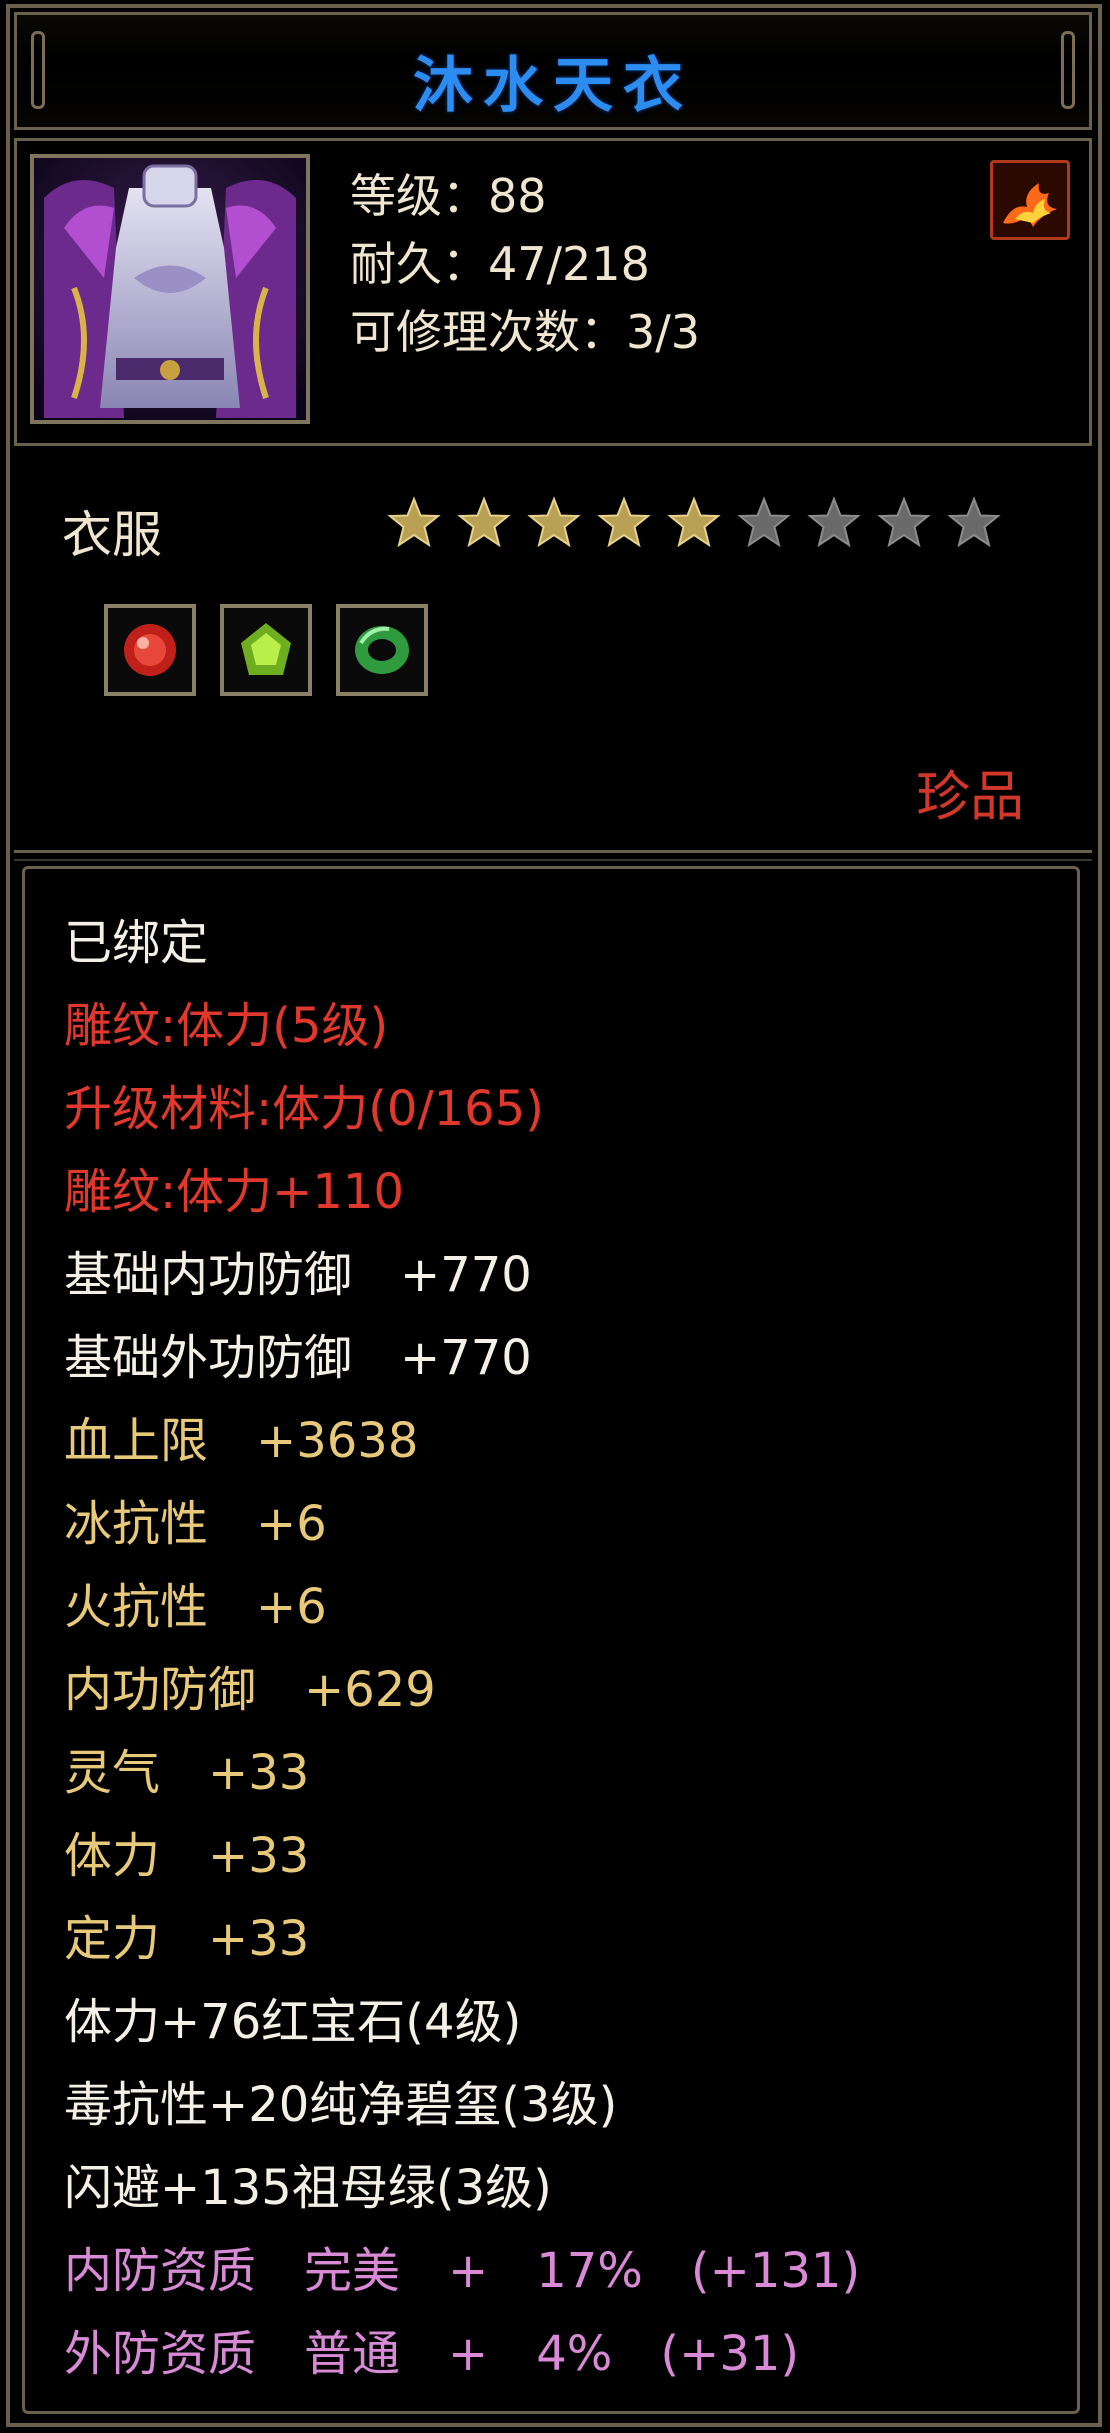 The image size is (1110, 2433). Describe the element at coordinates (234, 1192) in the screenshot. I see `attribute-line: 雕纹:体力+110` at that location.